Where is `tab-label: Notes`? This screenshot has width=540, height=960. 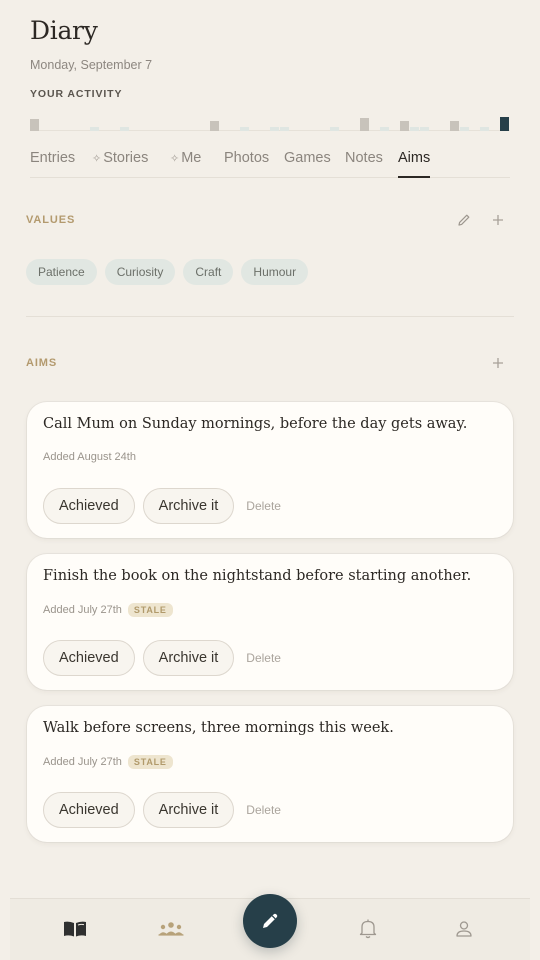 tab-label: Notes is located at coordinates (364, 158).